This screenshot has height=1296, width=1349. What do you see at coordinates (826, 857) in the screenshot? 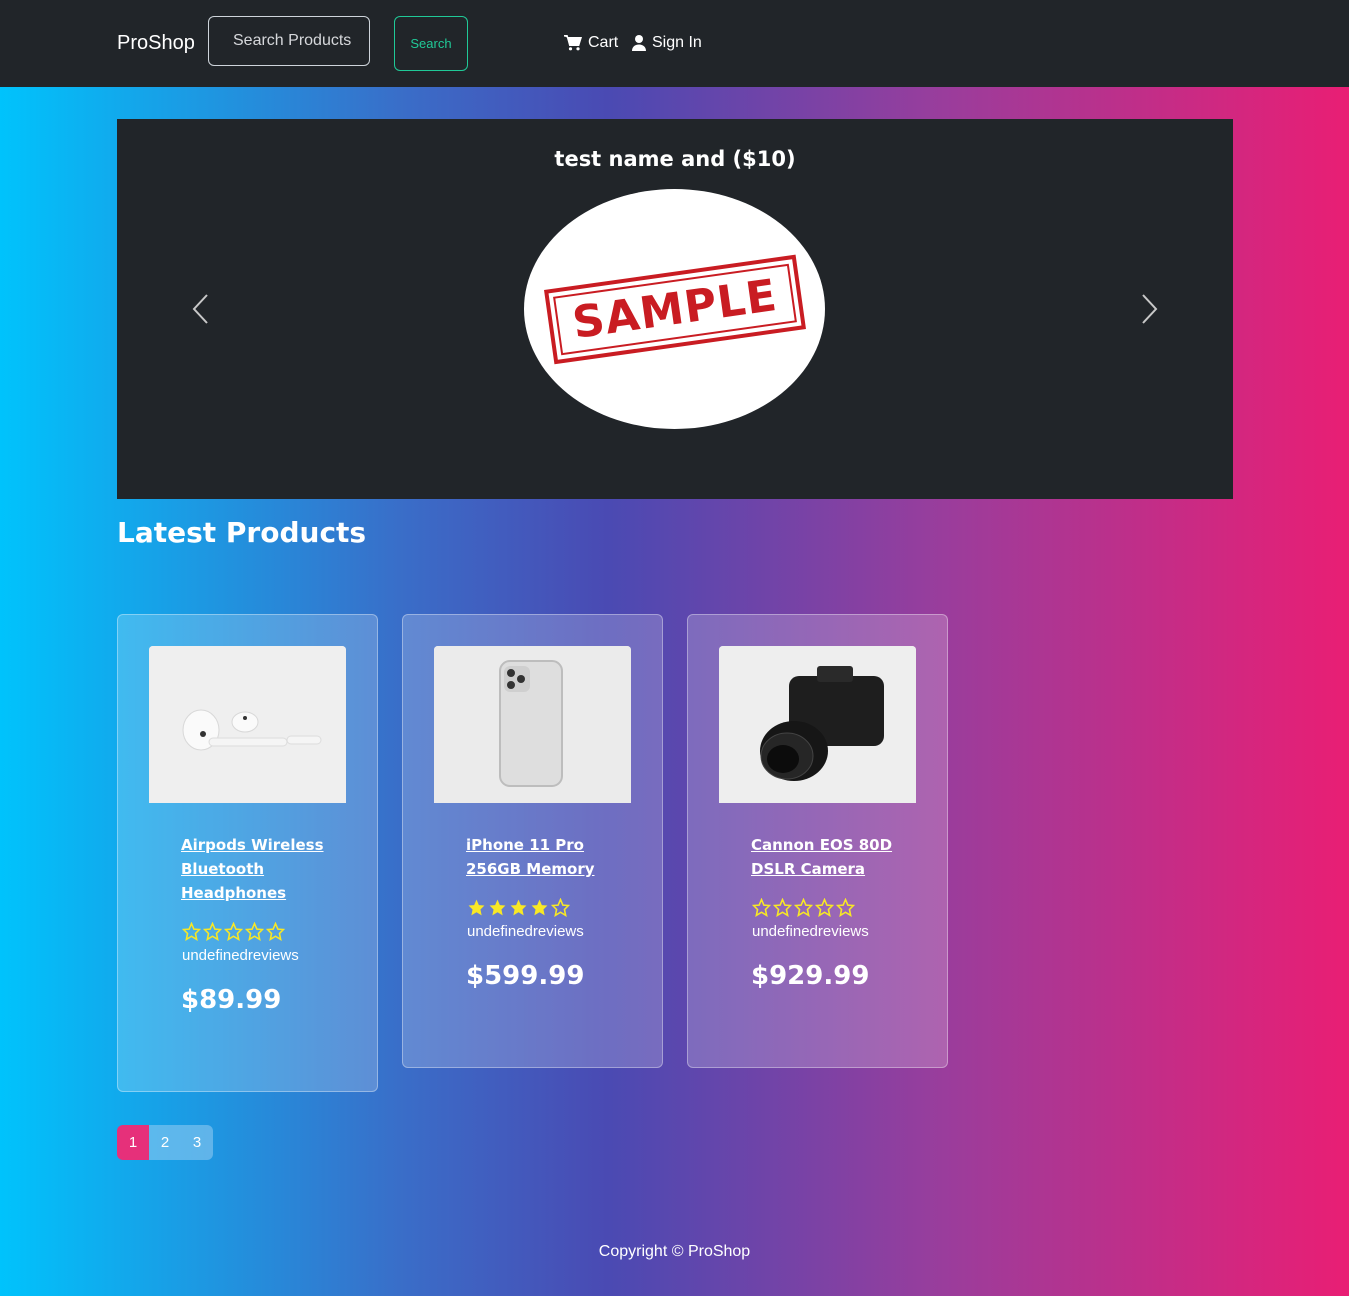
I see `product-title-link: Cannon EOS 80D DSLR Camera` at bounding box center [826, 857].